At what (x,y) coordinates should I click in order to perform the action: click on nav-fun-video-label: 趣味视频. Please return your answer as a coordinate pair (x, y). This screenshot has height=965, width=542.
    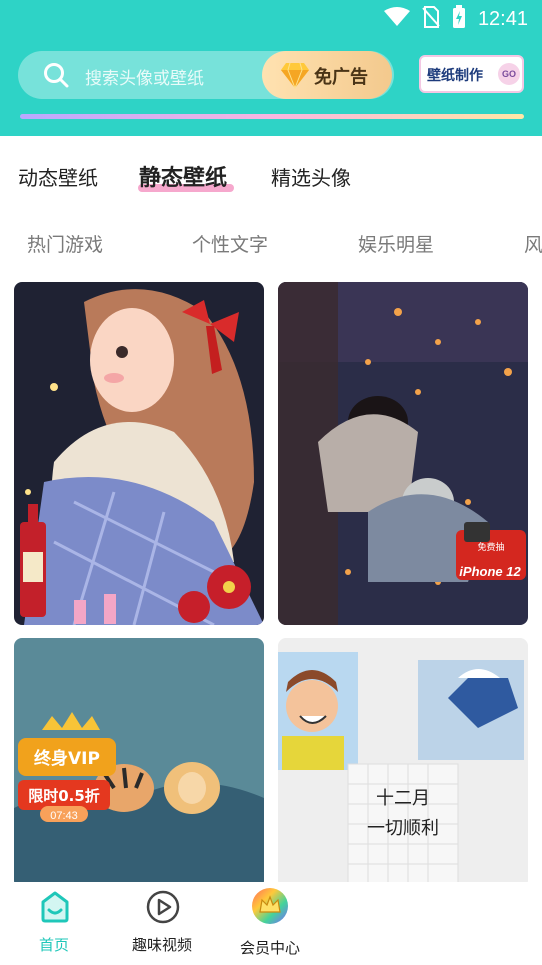
    Looking at the image, I should click on (161, 945).